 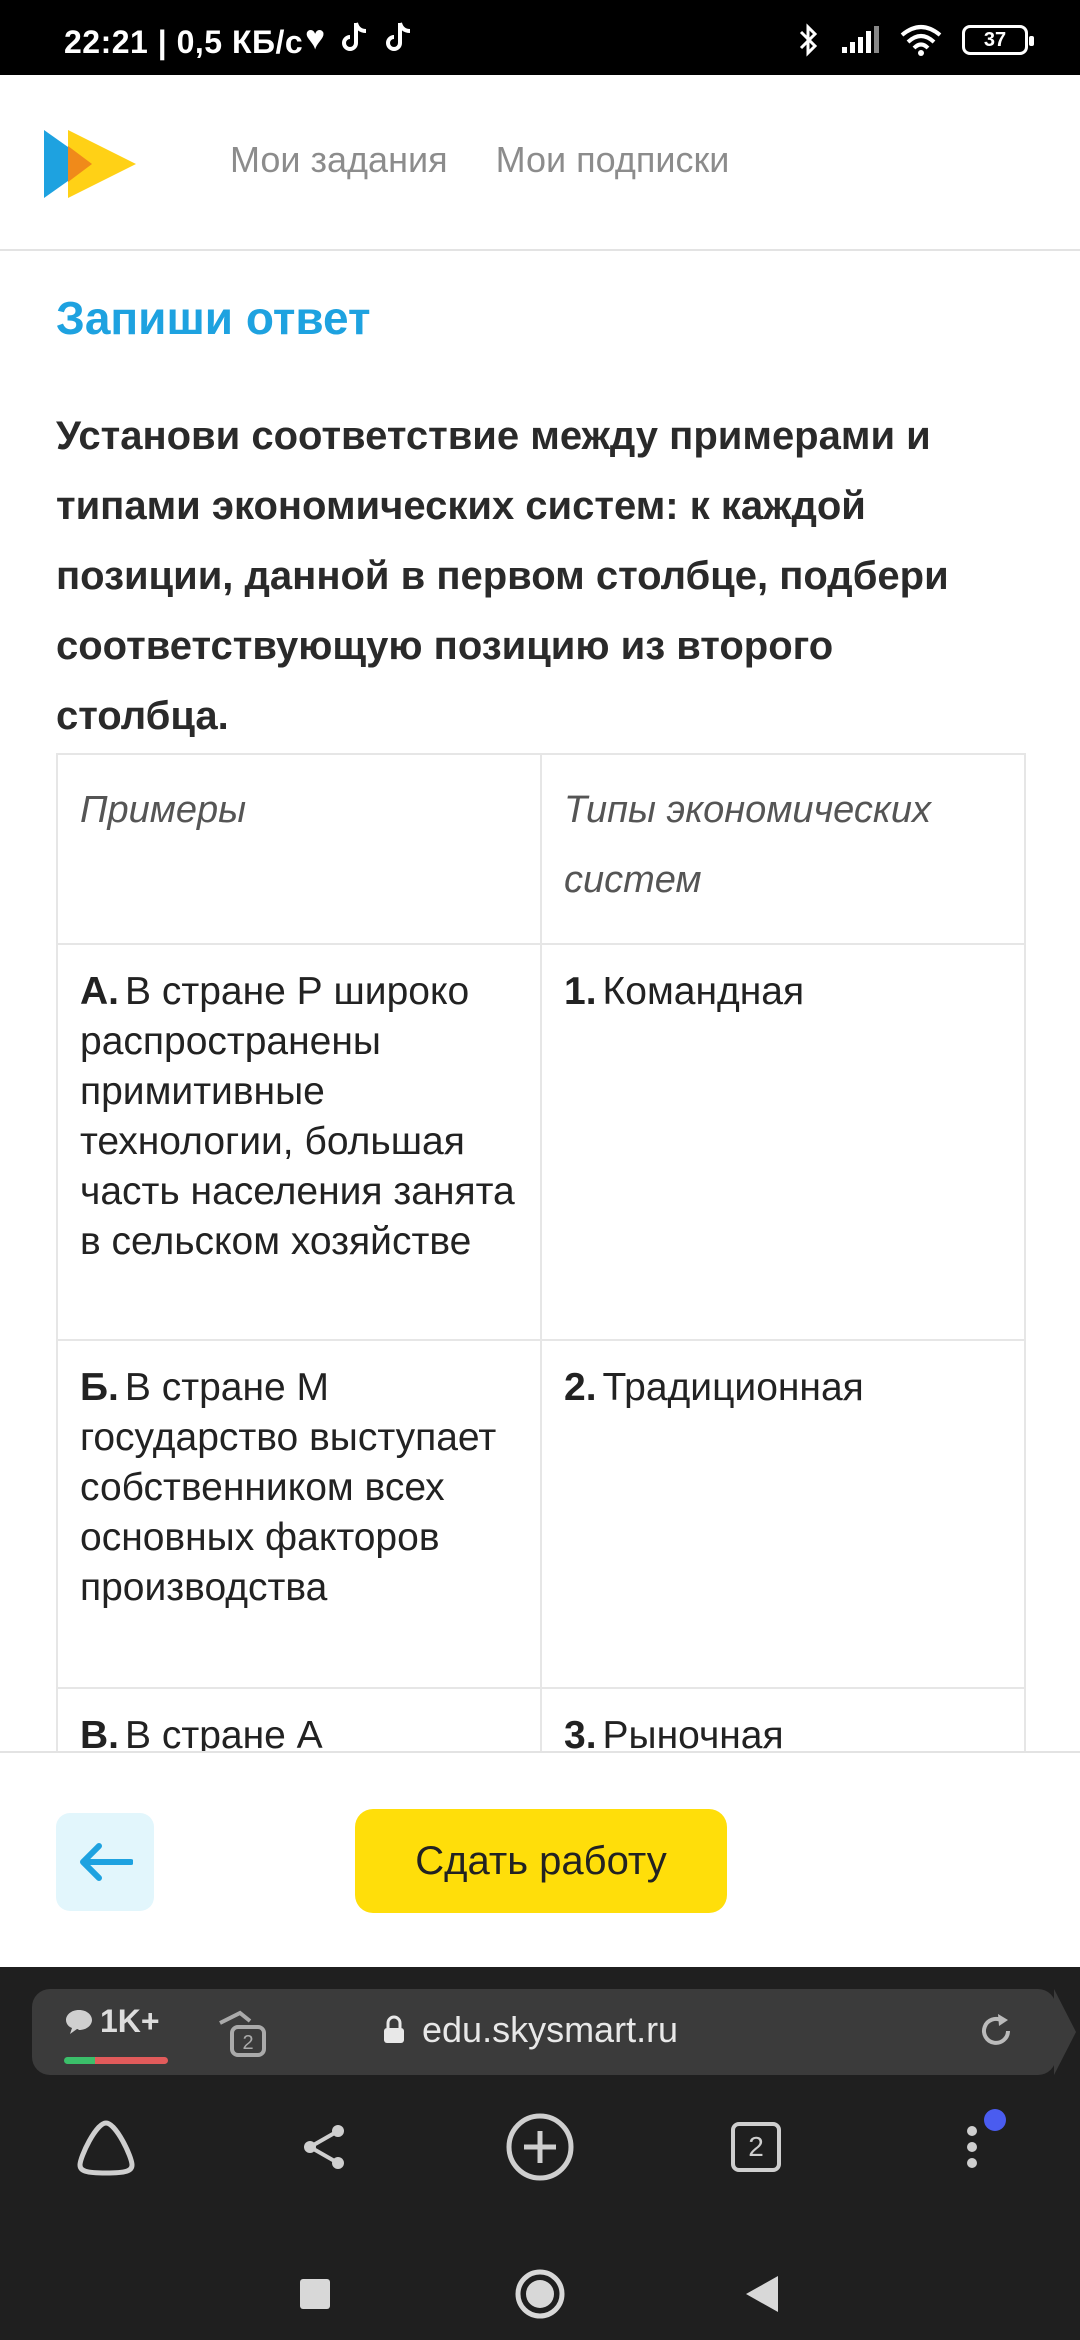 I want to click on status-time: 22:21 | 0,5 КБ/с, so click(x=183, y=42).